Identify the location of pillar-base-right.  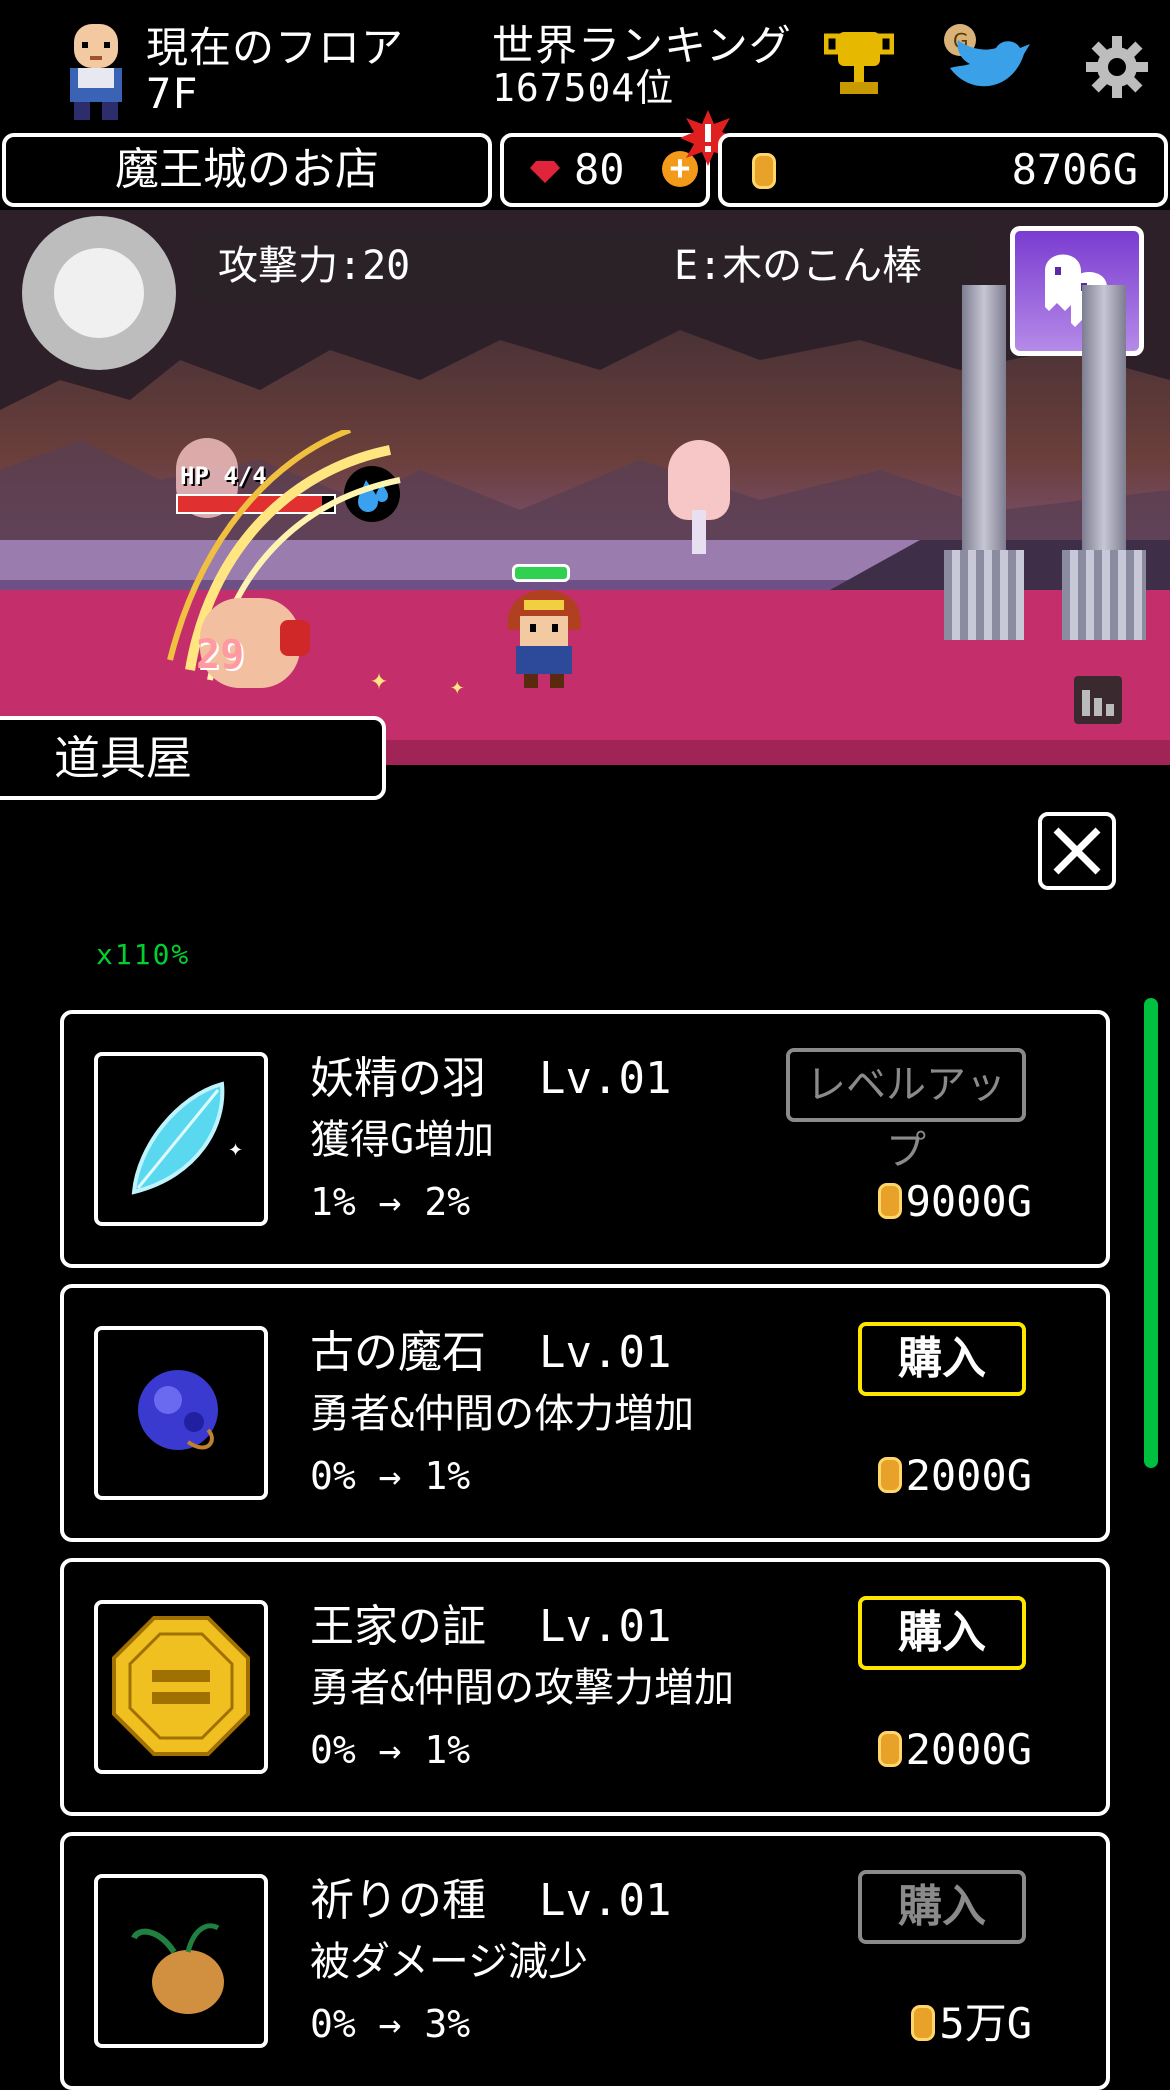
(1104, 595).